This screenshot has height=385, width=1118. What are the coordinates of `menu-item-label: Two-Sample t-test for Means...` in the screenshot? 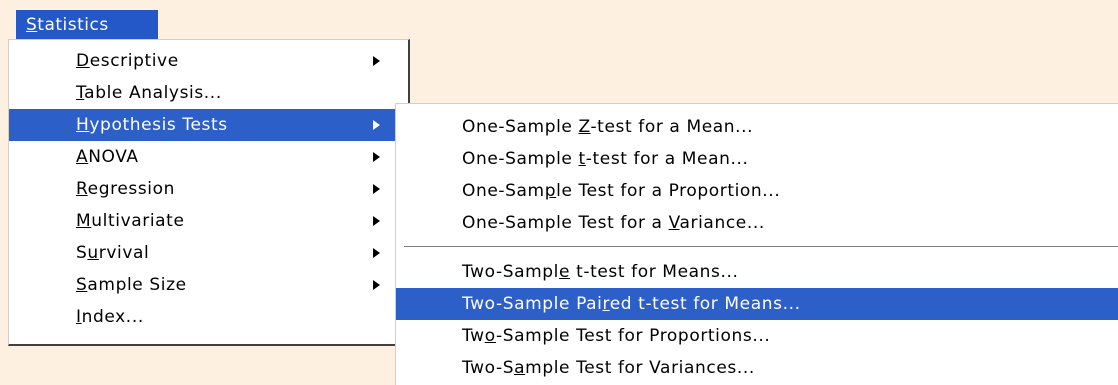 It's located at (600, 272).